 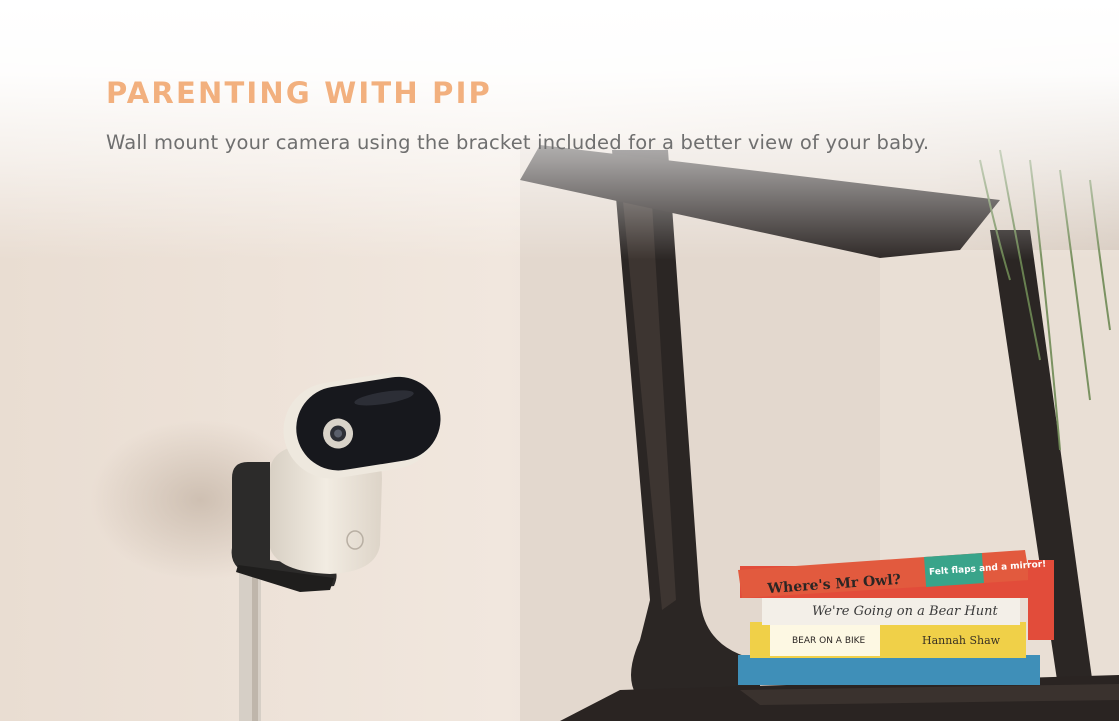 What do you see at coordinates (961, 640) in the screenshot?
I see `book-author-hannah-shaw: Hannah Shaw` at bounding box center [961, 640].